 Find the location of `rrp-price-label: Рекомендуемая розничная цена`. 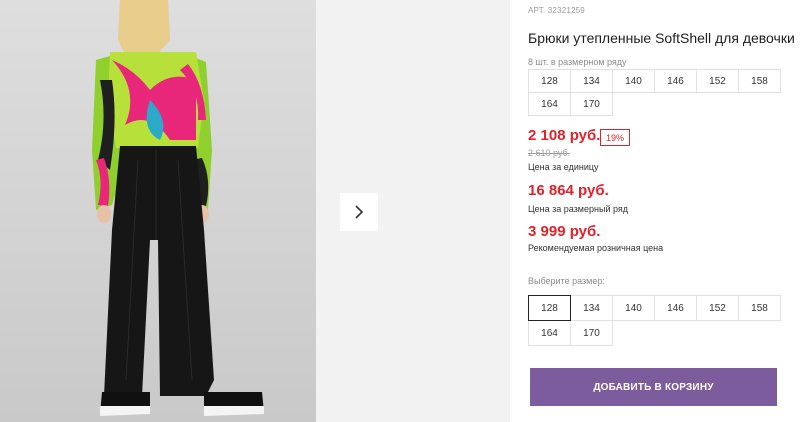

rrp-price-label: Рекомендуемая розничная цена is located at coordinates (596, 248).